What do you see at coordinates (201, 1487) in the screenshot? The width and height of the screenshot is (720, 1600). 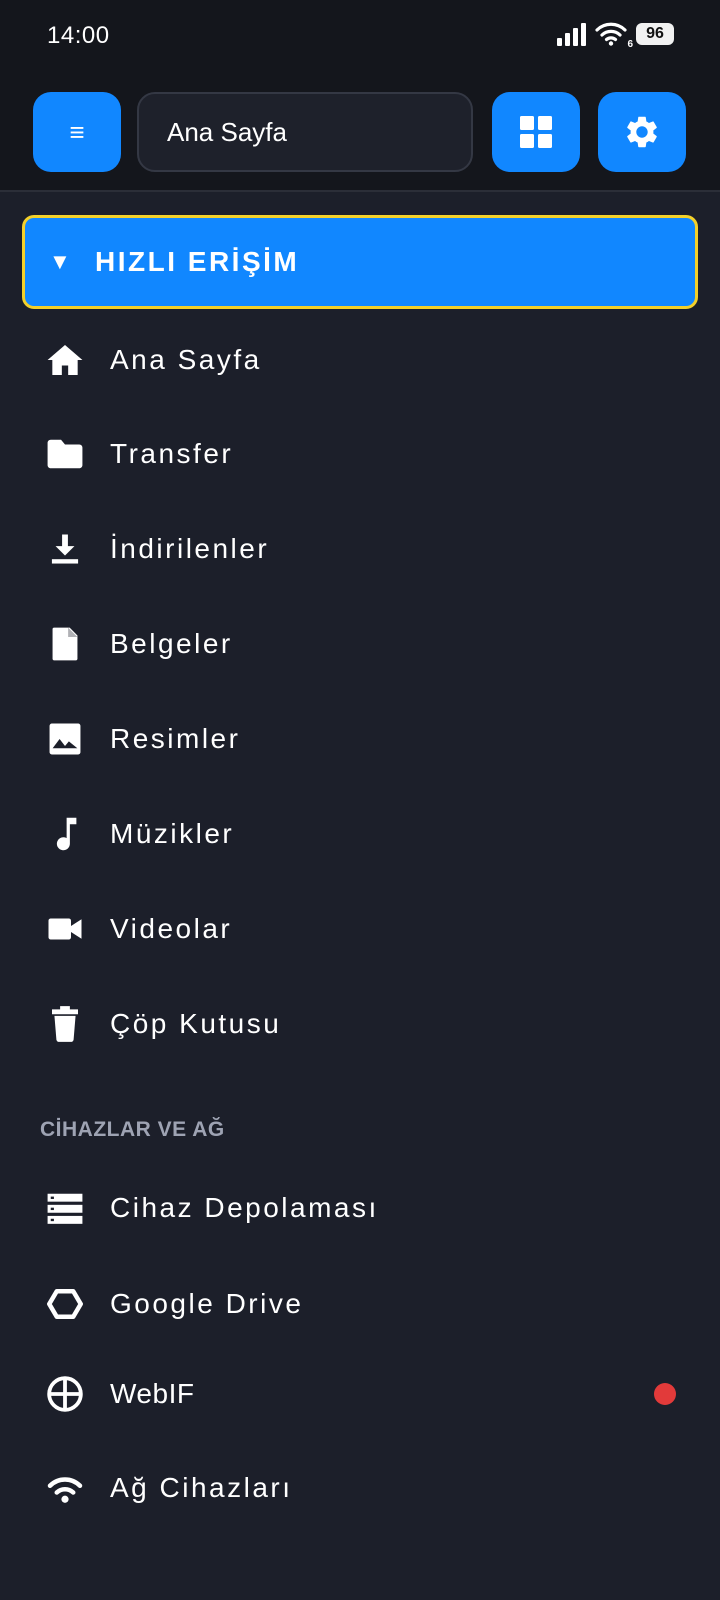 I see `nav-item-label: Ağ Cihazları` at bounding box center [201, 1487].